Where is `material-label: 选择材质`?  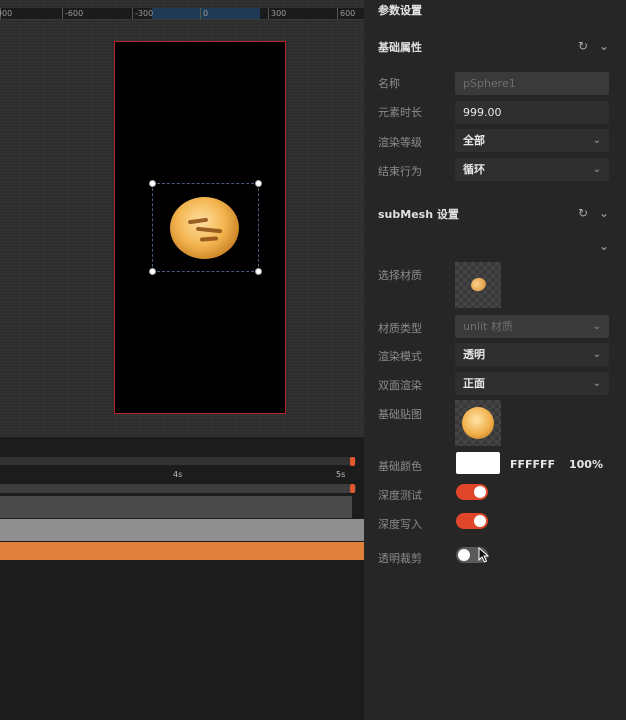 material-label: 选择材质 is located at coordinates (400, 275).